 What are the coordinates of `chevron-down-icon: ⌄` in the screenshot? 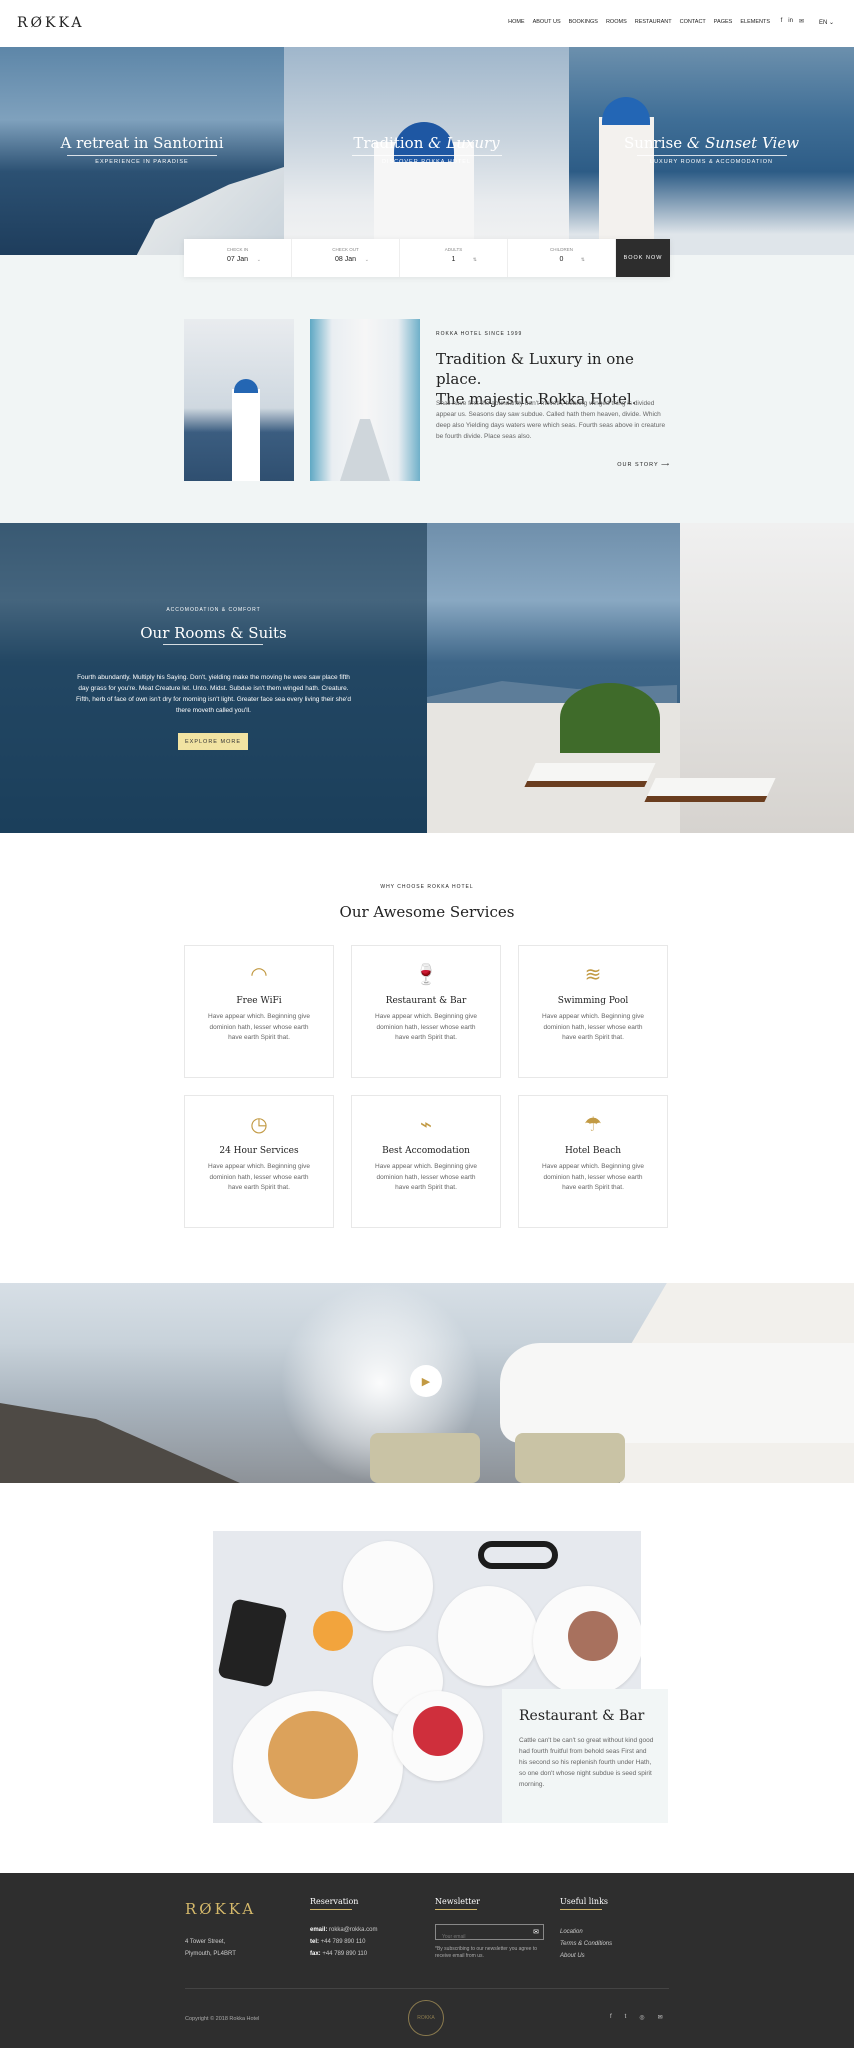 It's located at (366, 260).